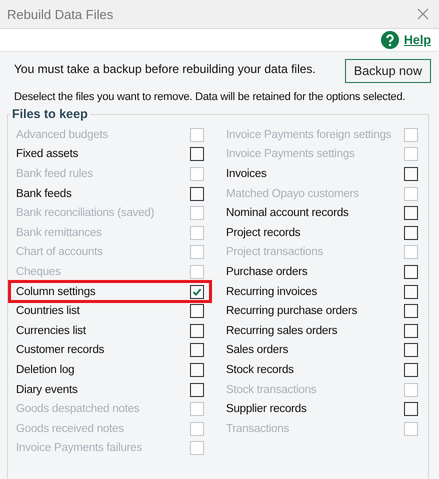  I want to click on file-label: Bank remittances, so click(59, 232).